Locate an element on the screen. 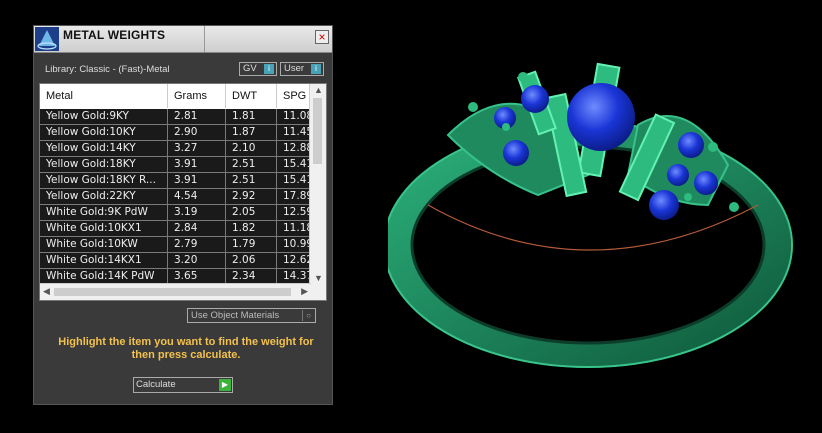 The height and width of the screenshot is (433, 822). horizontal-scrollbar: ◀ ▶ is located at coordinates (175, 291).